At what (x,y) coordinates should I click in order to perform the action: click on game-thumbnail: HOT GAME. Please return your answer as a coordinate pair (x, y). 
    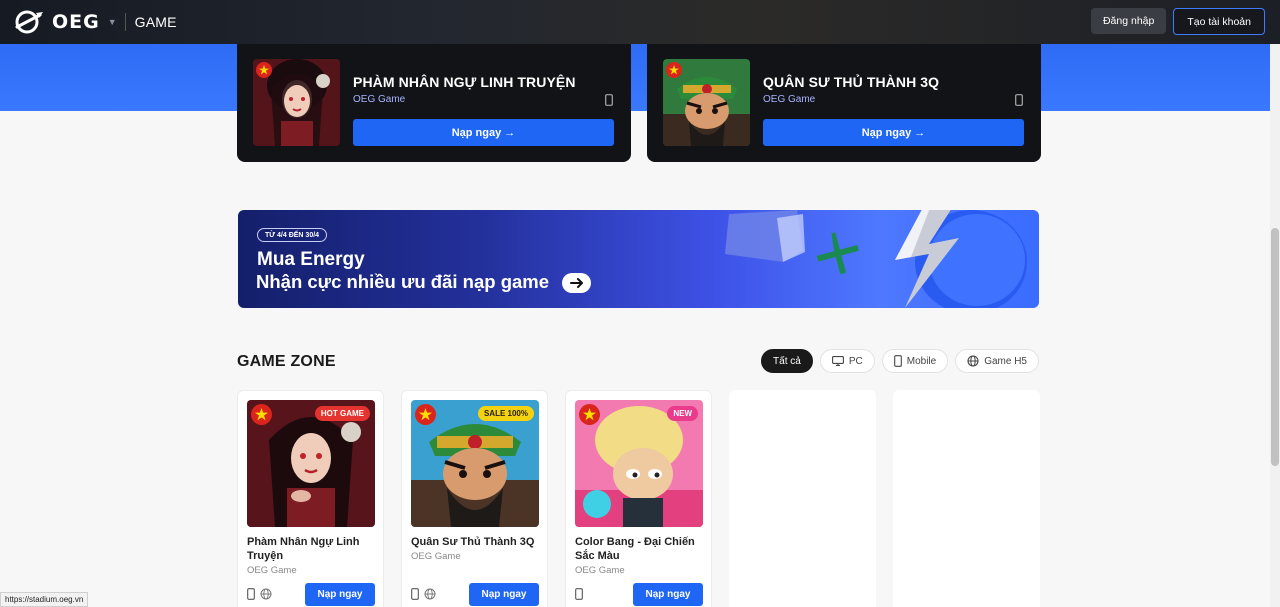
    Looking at the image, I should click on (311, 463).